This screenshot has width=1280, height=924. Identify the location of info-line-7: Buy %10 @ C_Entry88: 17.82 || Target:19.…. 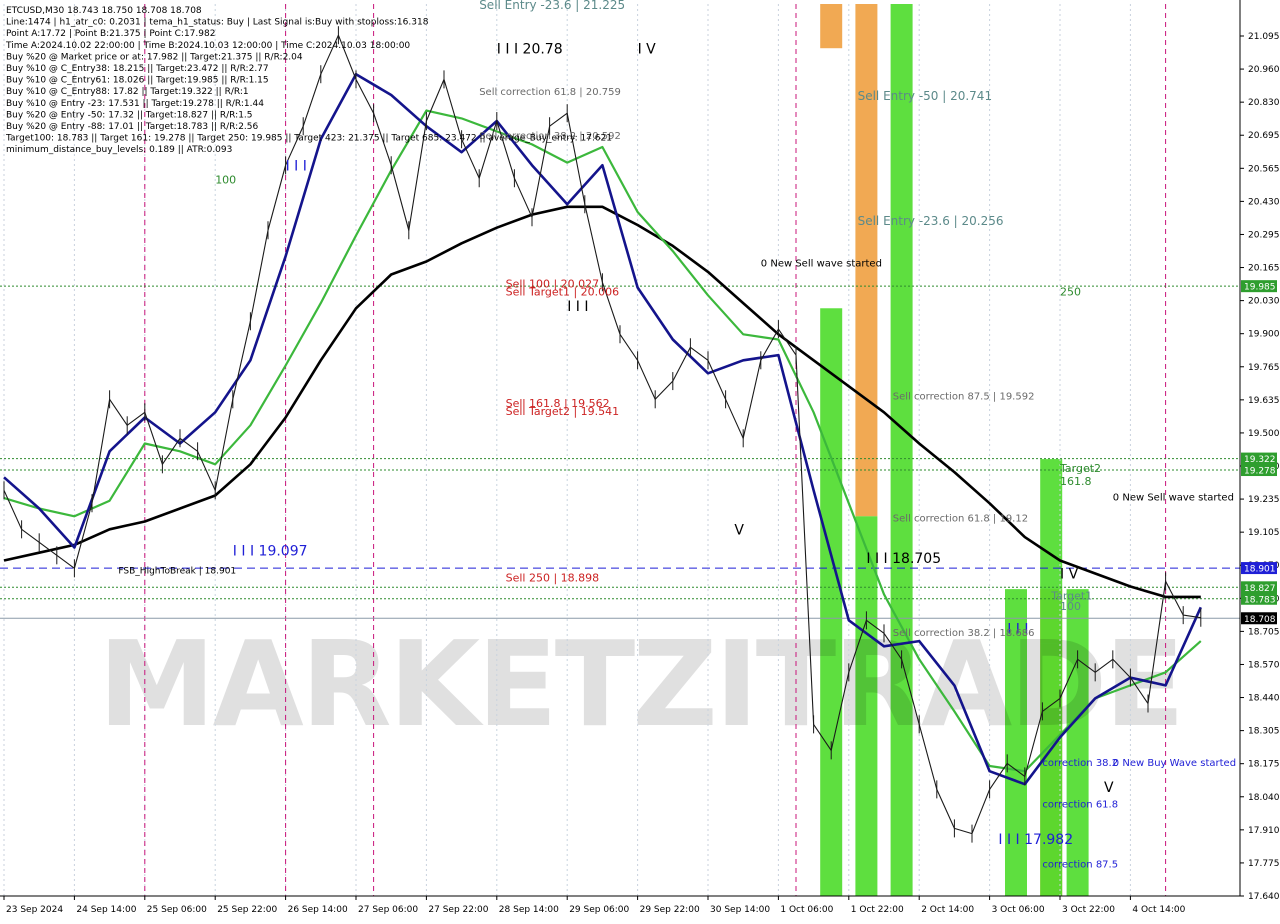
(127, 92).